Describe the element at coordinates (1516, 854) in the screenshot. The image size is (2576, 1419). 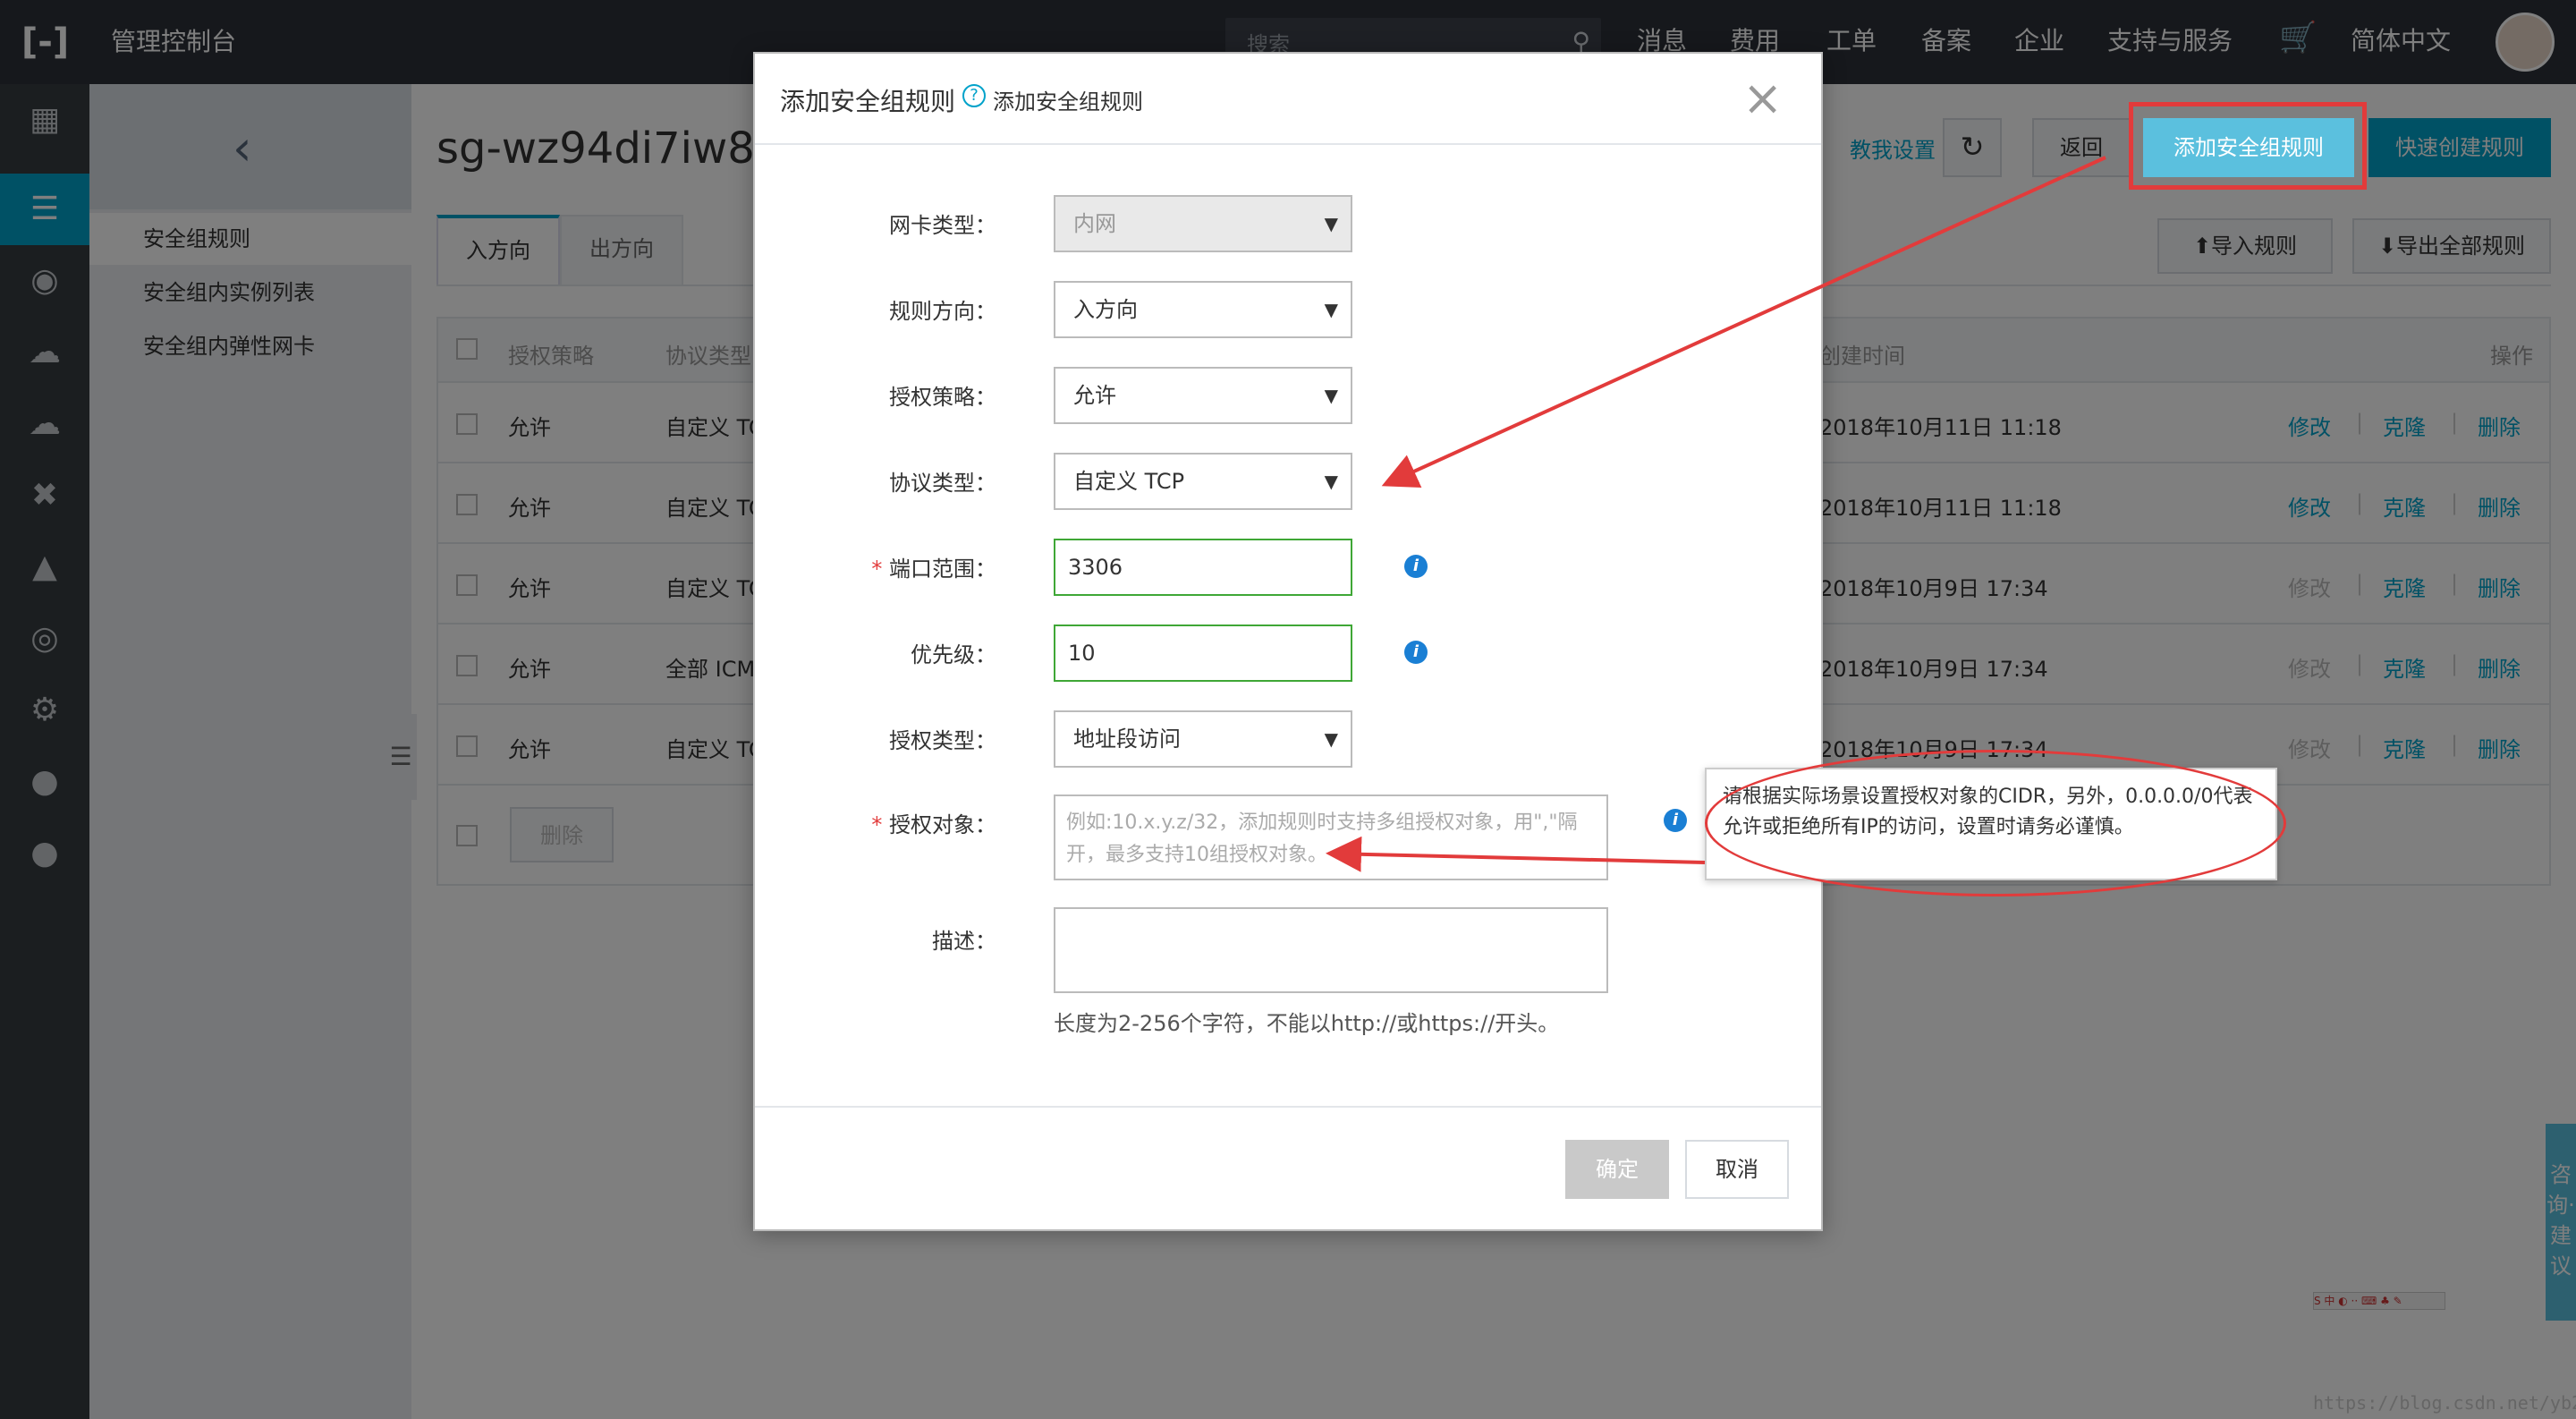
I see `arrow-to-auth-target` at that location.